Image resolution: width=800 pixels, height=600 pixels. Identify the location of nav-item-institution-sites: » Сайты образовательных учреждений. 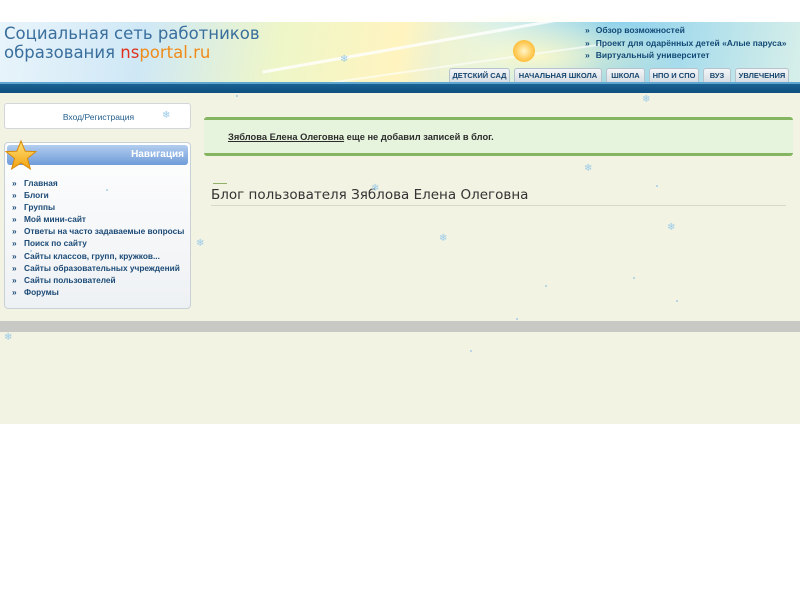
(98, 268).